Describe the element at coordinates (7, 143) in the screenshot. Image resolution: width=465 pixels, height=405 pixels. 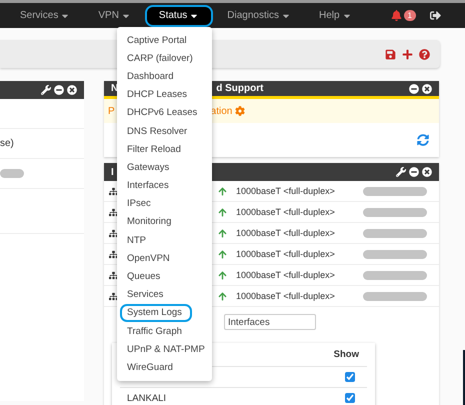
I see `row-text: se)` at that location.